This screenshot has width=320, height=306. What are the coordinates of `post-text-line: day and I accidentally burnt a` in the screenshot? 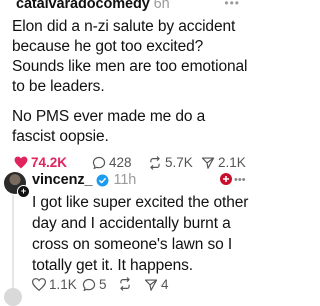 It's located at (131, 223).